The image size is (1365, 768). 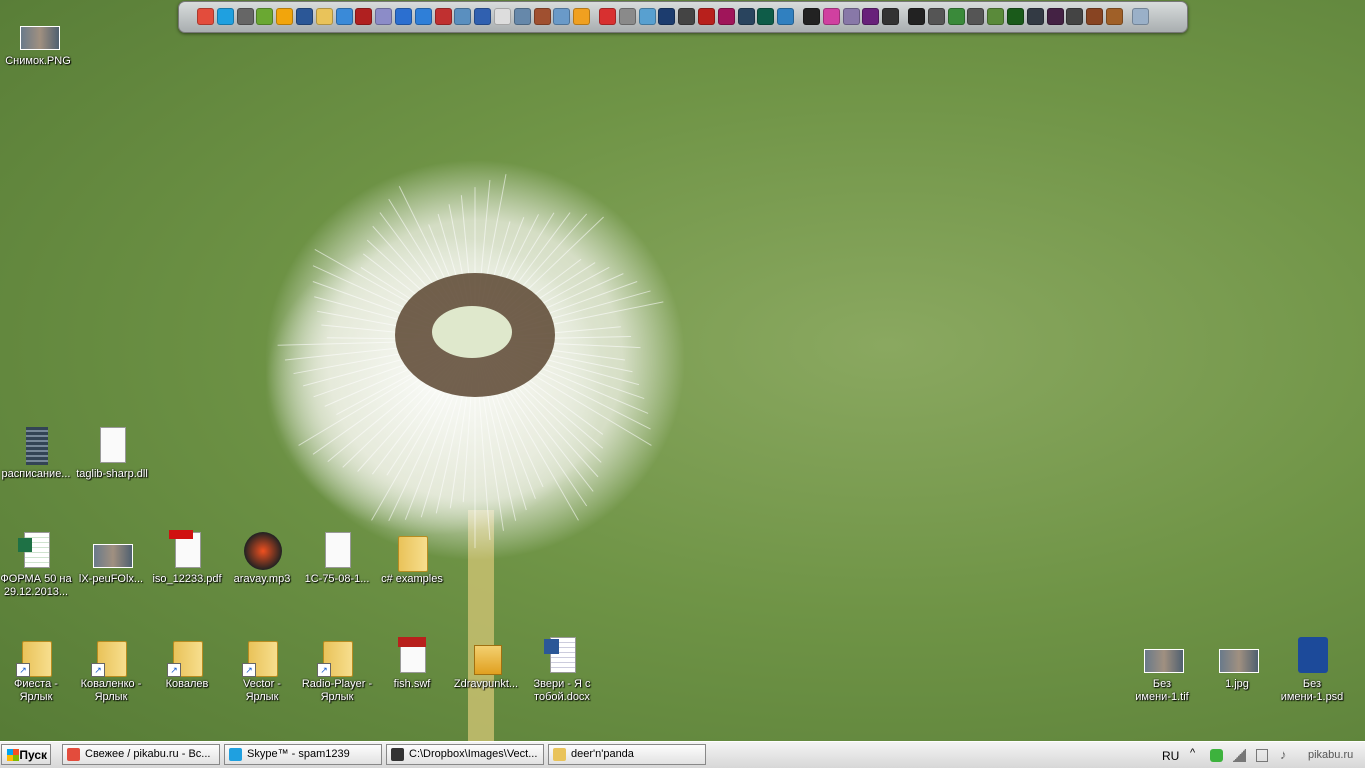 I want to click on desktop-icon: 1.jpg, so click(x=1237, y=663).